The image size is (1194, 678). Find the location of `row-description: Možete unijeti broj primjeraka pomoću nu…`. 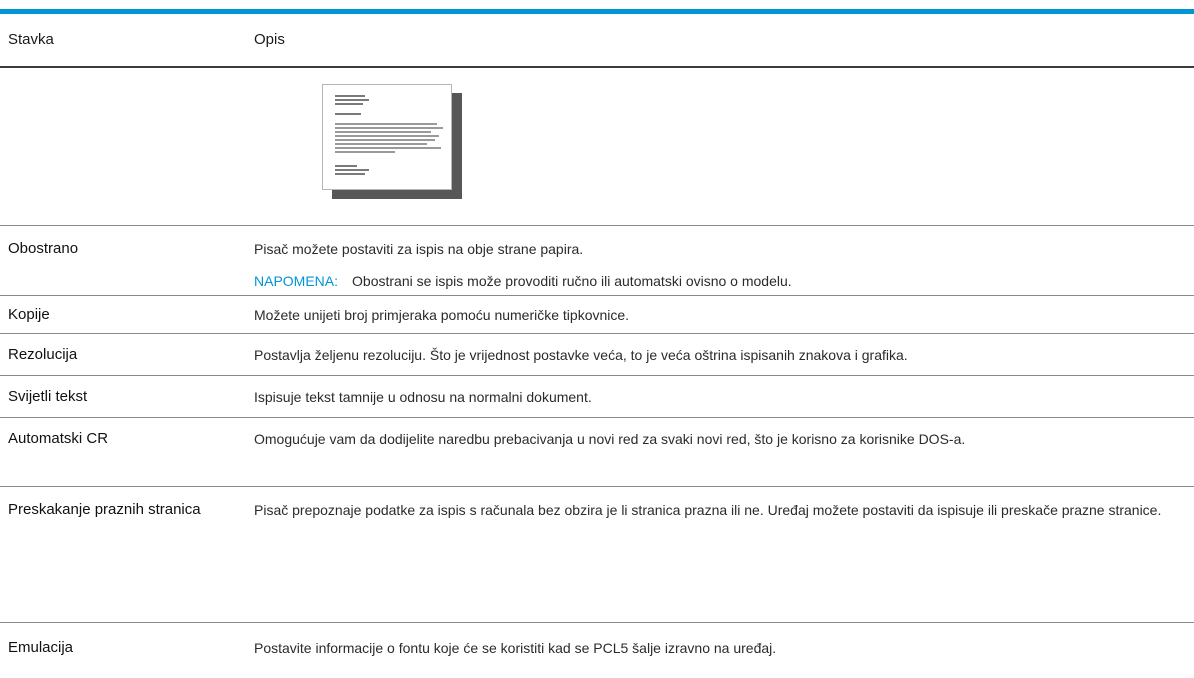

row-description: Možete unijeti broj primjeraka pomoću nu… is located at coordinates (442, 315).